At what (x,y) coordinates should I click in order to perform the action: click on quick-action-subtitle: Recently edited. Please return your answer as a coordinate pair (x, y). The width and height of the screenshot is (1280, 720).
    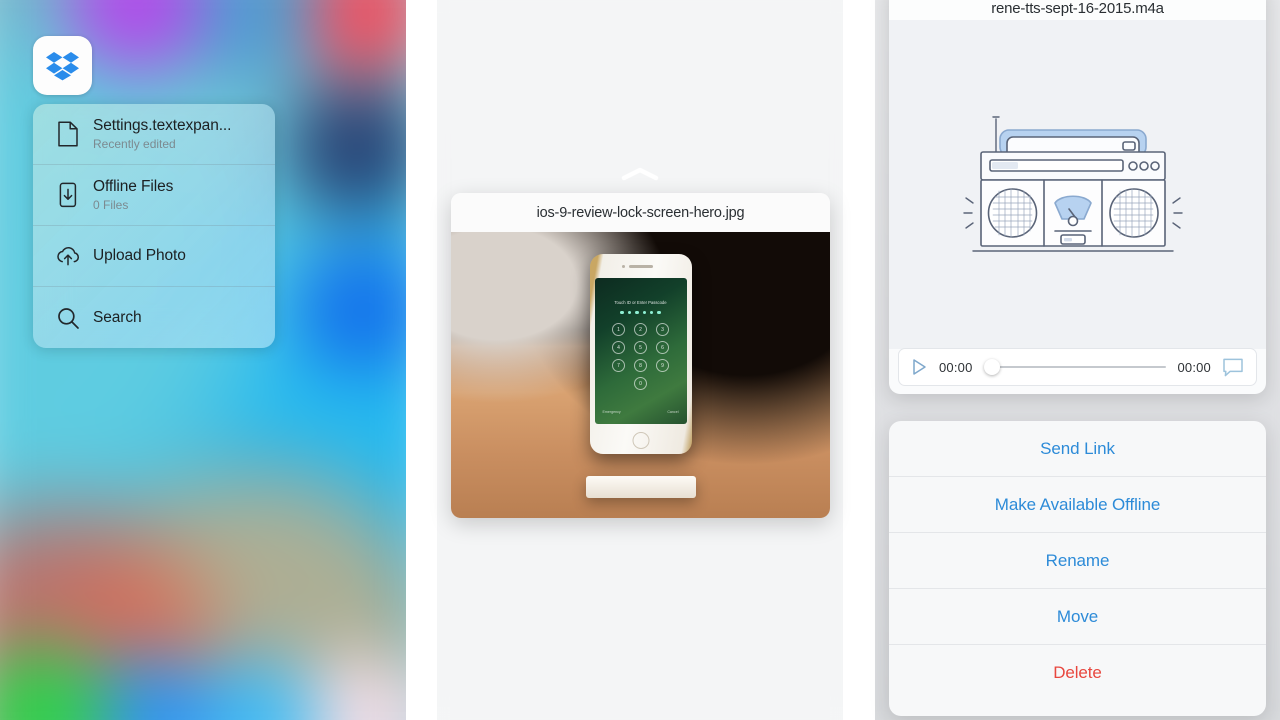
    Looking at the image, I should click on (134, 143).